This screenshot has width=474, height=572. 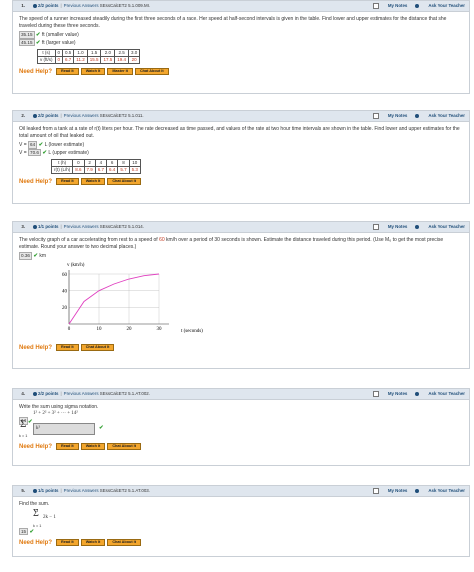 What do you see at coordinates (121, 226) in the screenshot?
I see `problem-code: SEssCalcET2 5.1.014.` at bounding box center [121, 226].